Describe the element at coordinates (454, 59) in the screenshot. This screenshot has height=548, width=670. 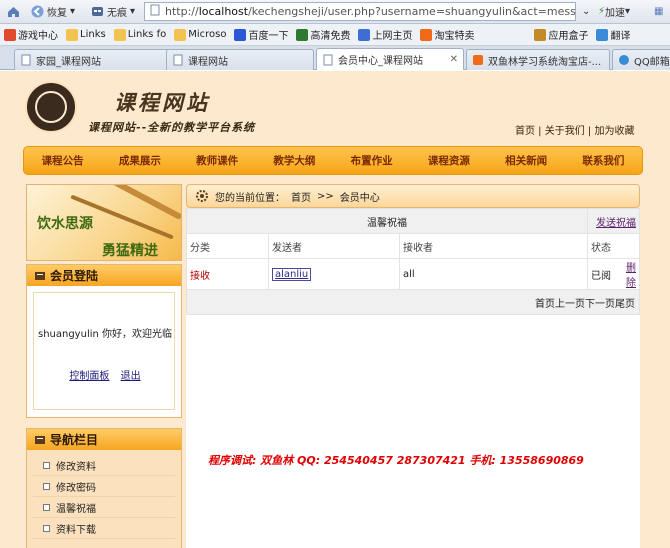
I see `close-icon: ✕` at that location.